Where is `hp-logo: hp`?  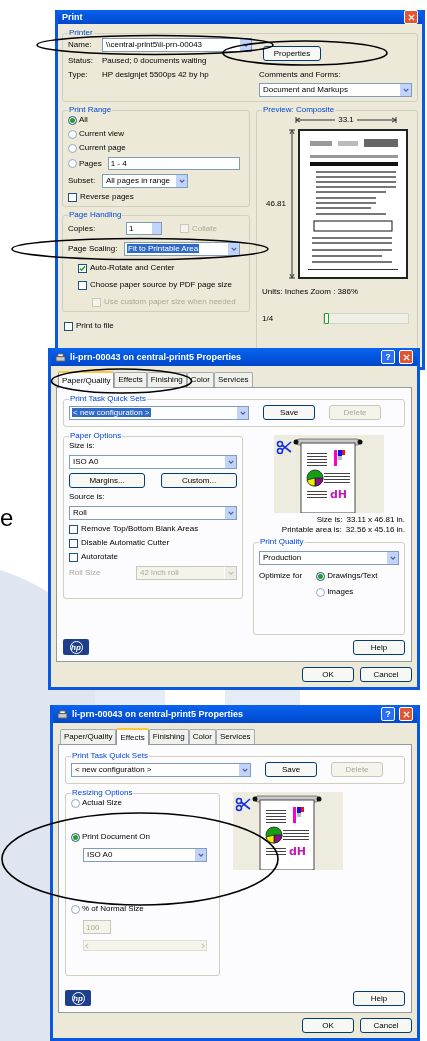
hp-logo: hp is located at coordinates (78, 998).